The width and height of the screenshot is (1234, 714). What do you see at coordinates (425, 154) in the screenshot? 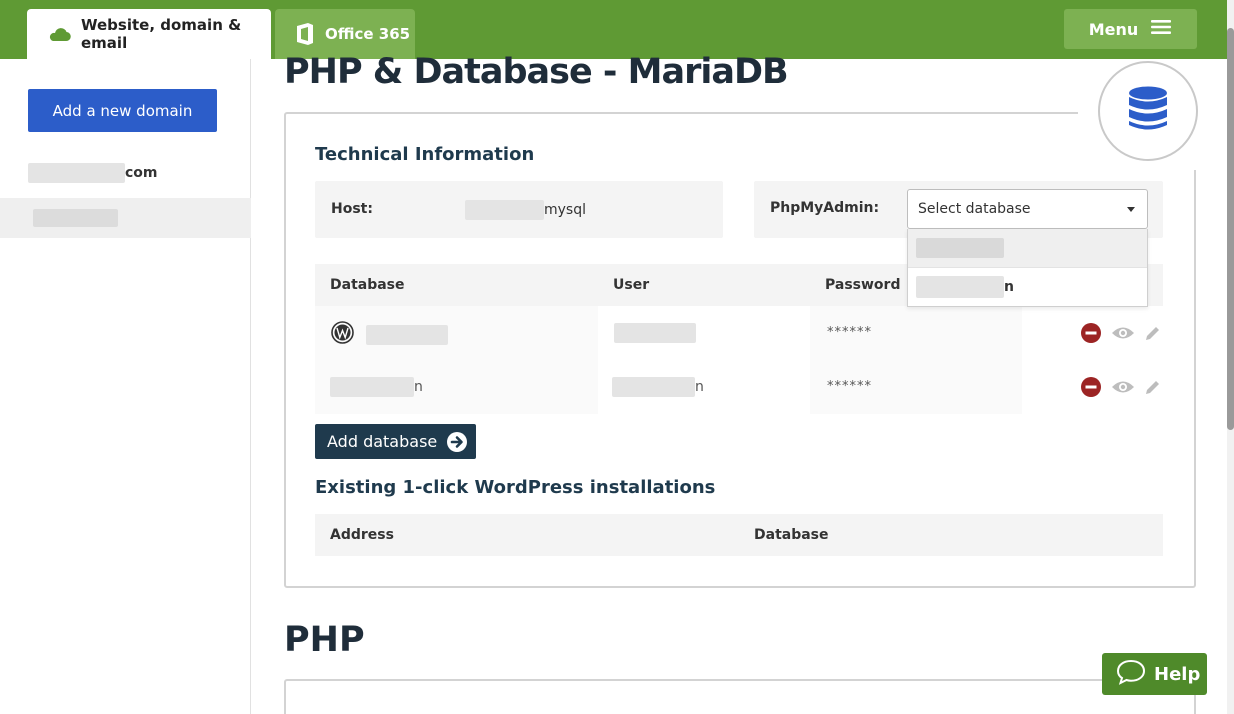
I see `technical-info-title: Technical Information` at bounding box center [425, 154].